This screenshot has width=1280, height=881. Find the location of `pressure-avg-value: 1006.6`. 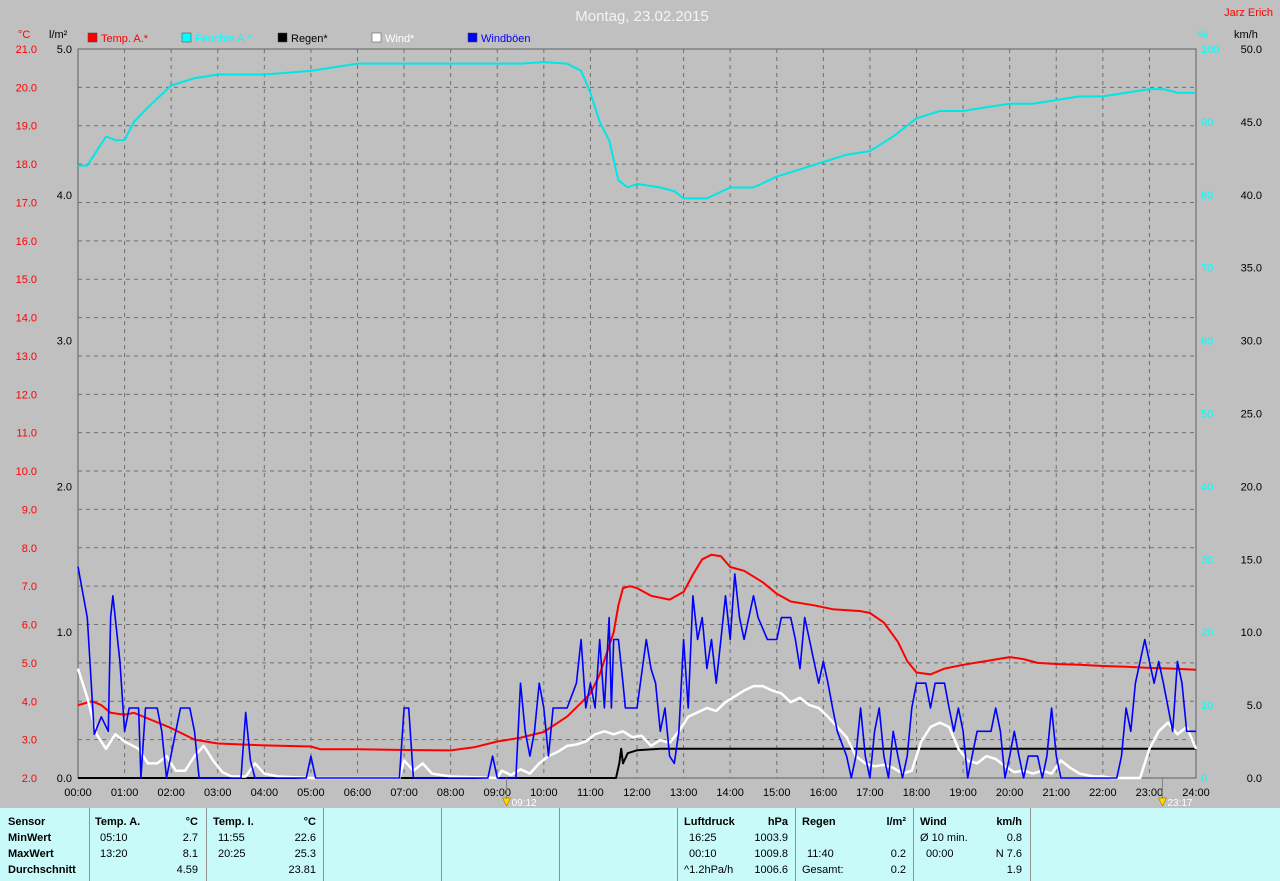

pressure-avg-value: 1006.6 is located at coordinates (771, 870).